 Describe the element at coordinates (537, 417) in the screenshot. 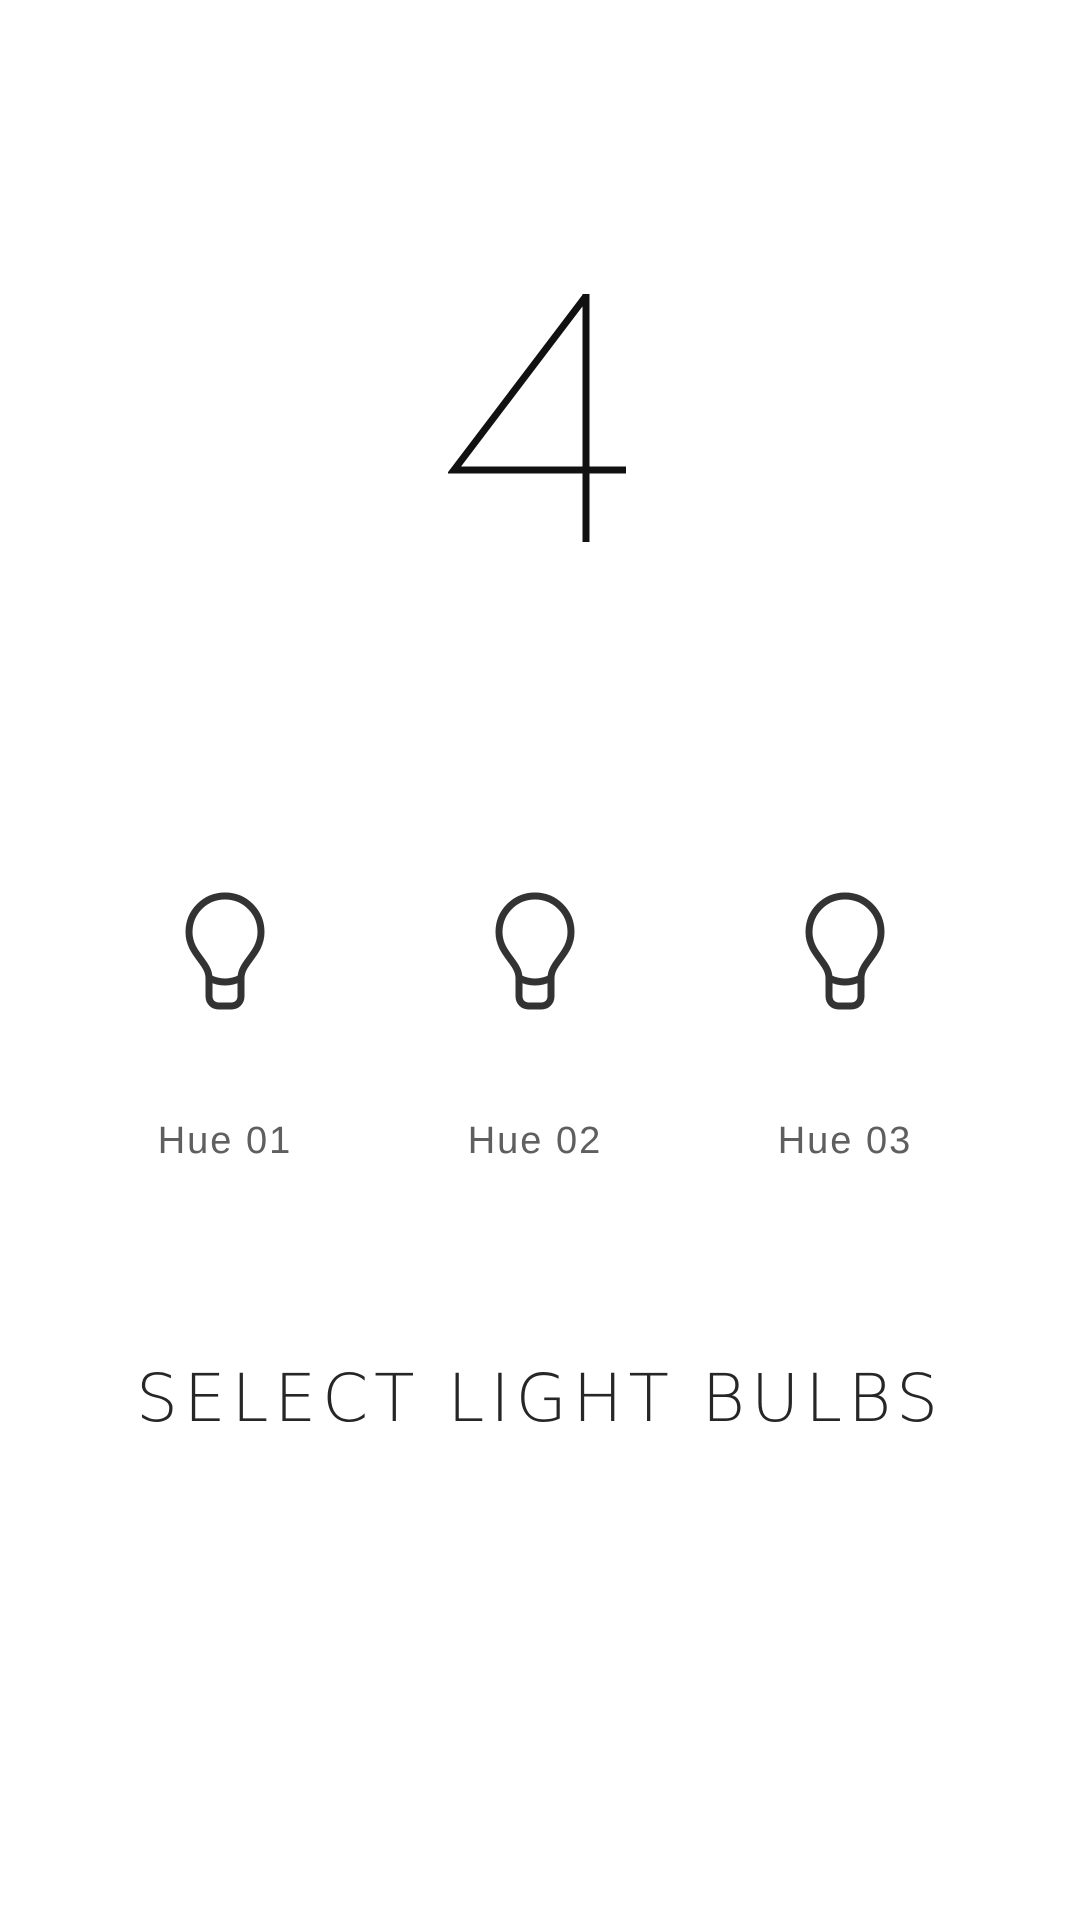

I see `step-number-glyph` at that location.